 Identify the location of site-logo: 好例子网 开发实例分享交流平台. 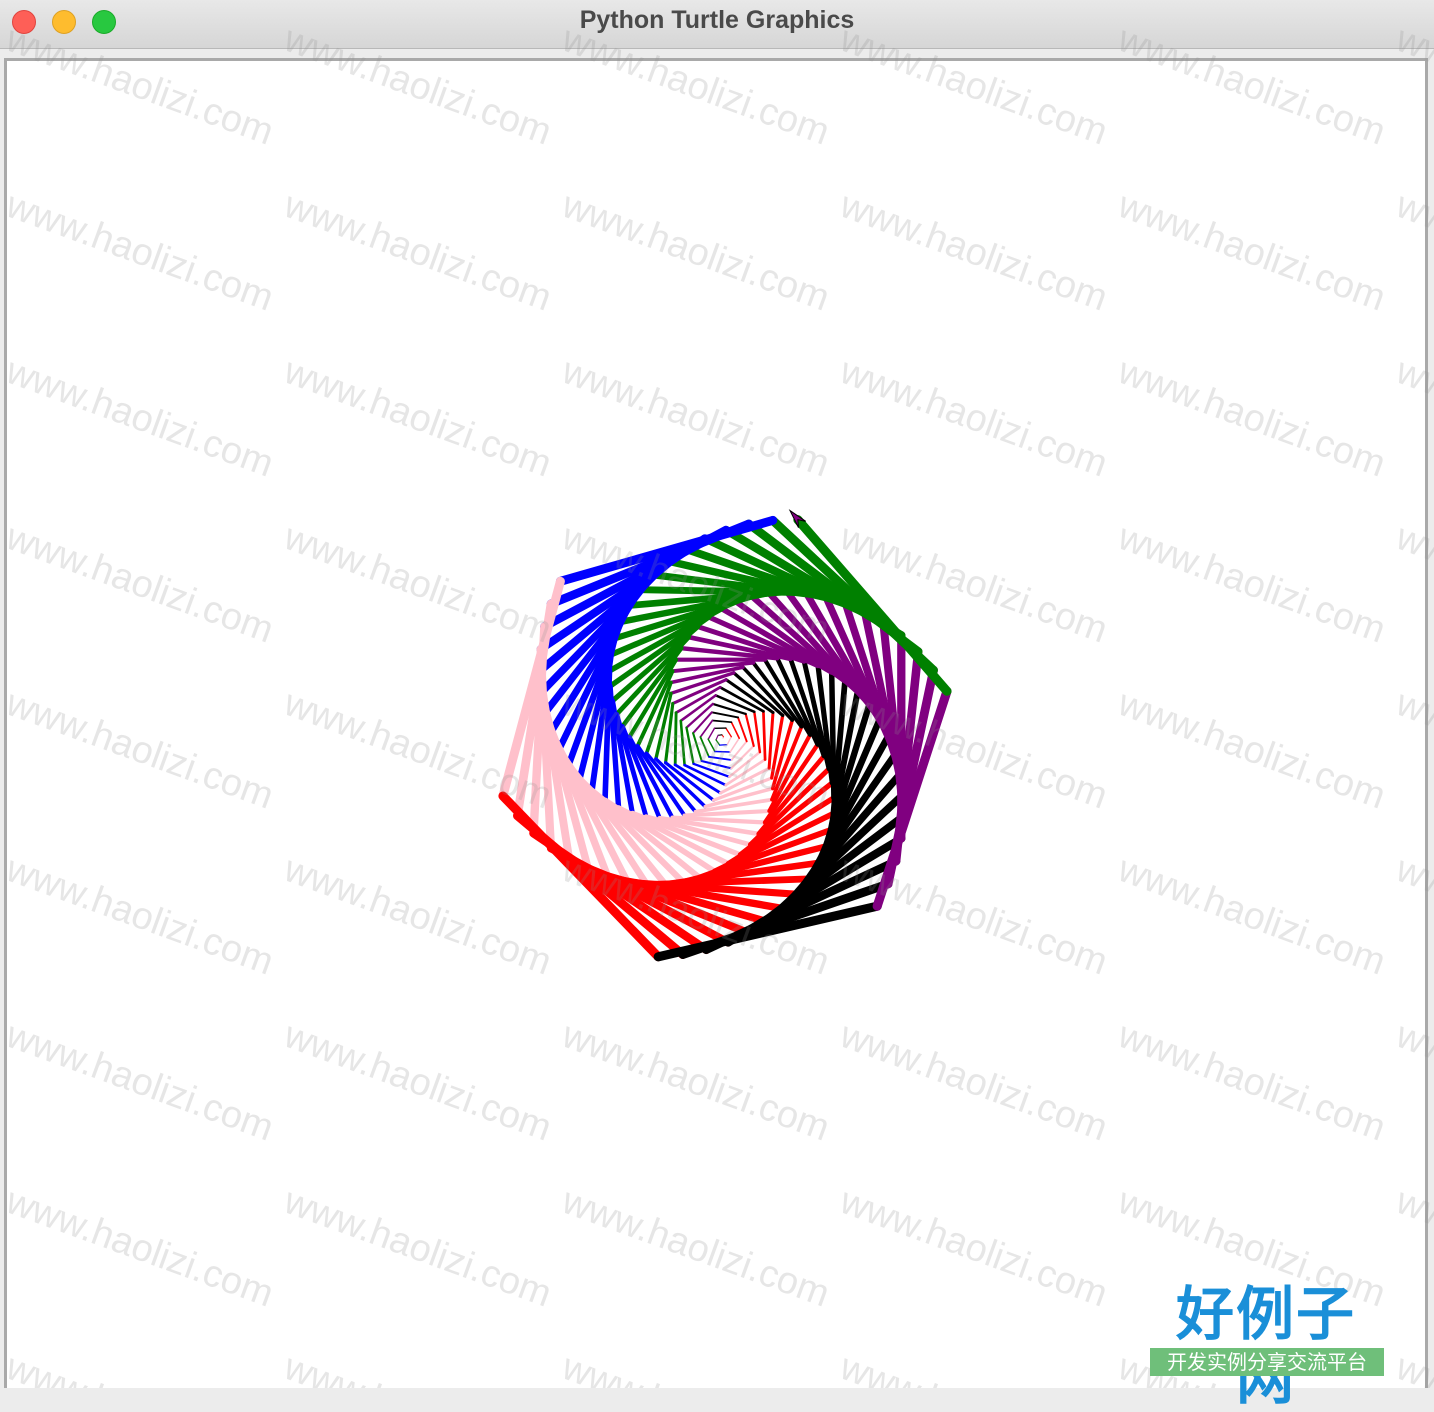
(1266, 1330).